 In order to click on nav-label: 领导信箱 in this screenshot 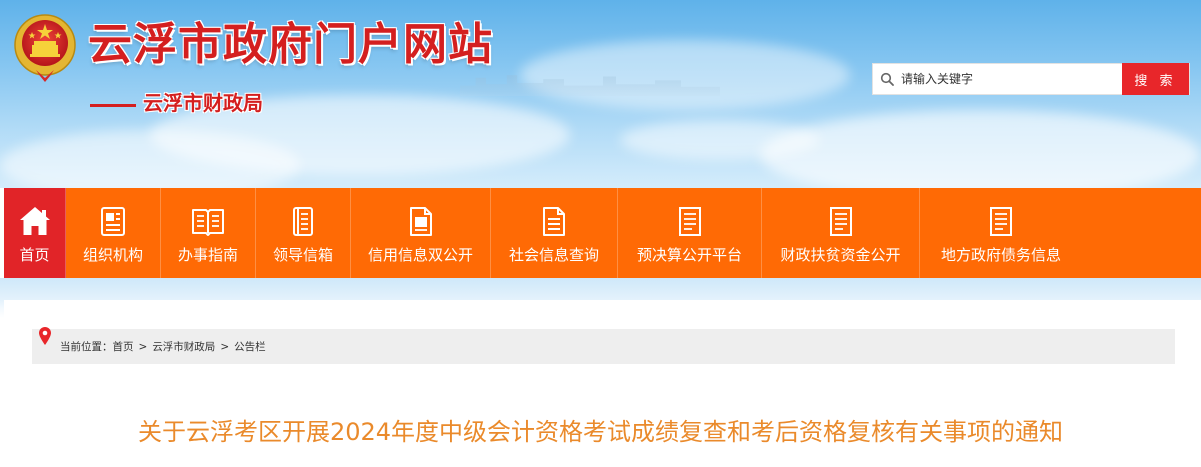, I will do `click(302, 255)`.